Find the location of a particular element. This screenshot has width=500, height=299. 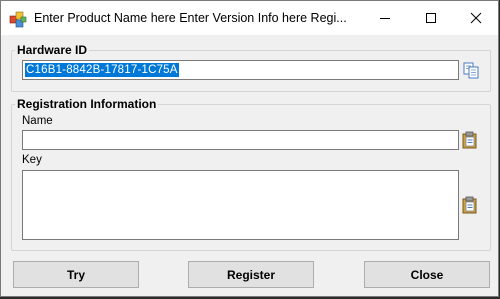

try-button: Try is located at coordinates (76, 274).